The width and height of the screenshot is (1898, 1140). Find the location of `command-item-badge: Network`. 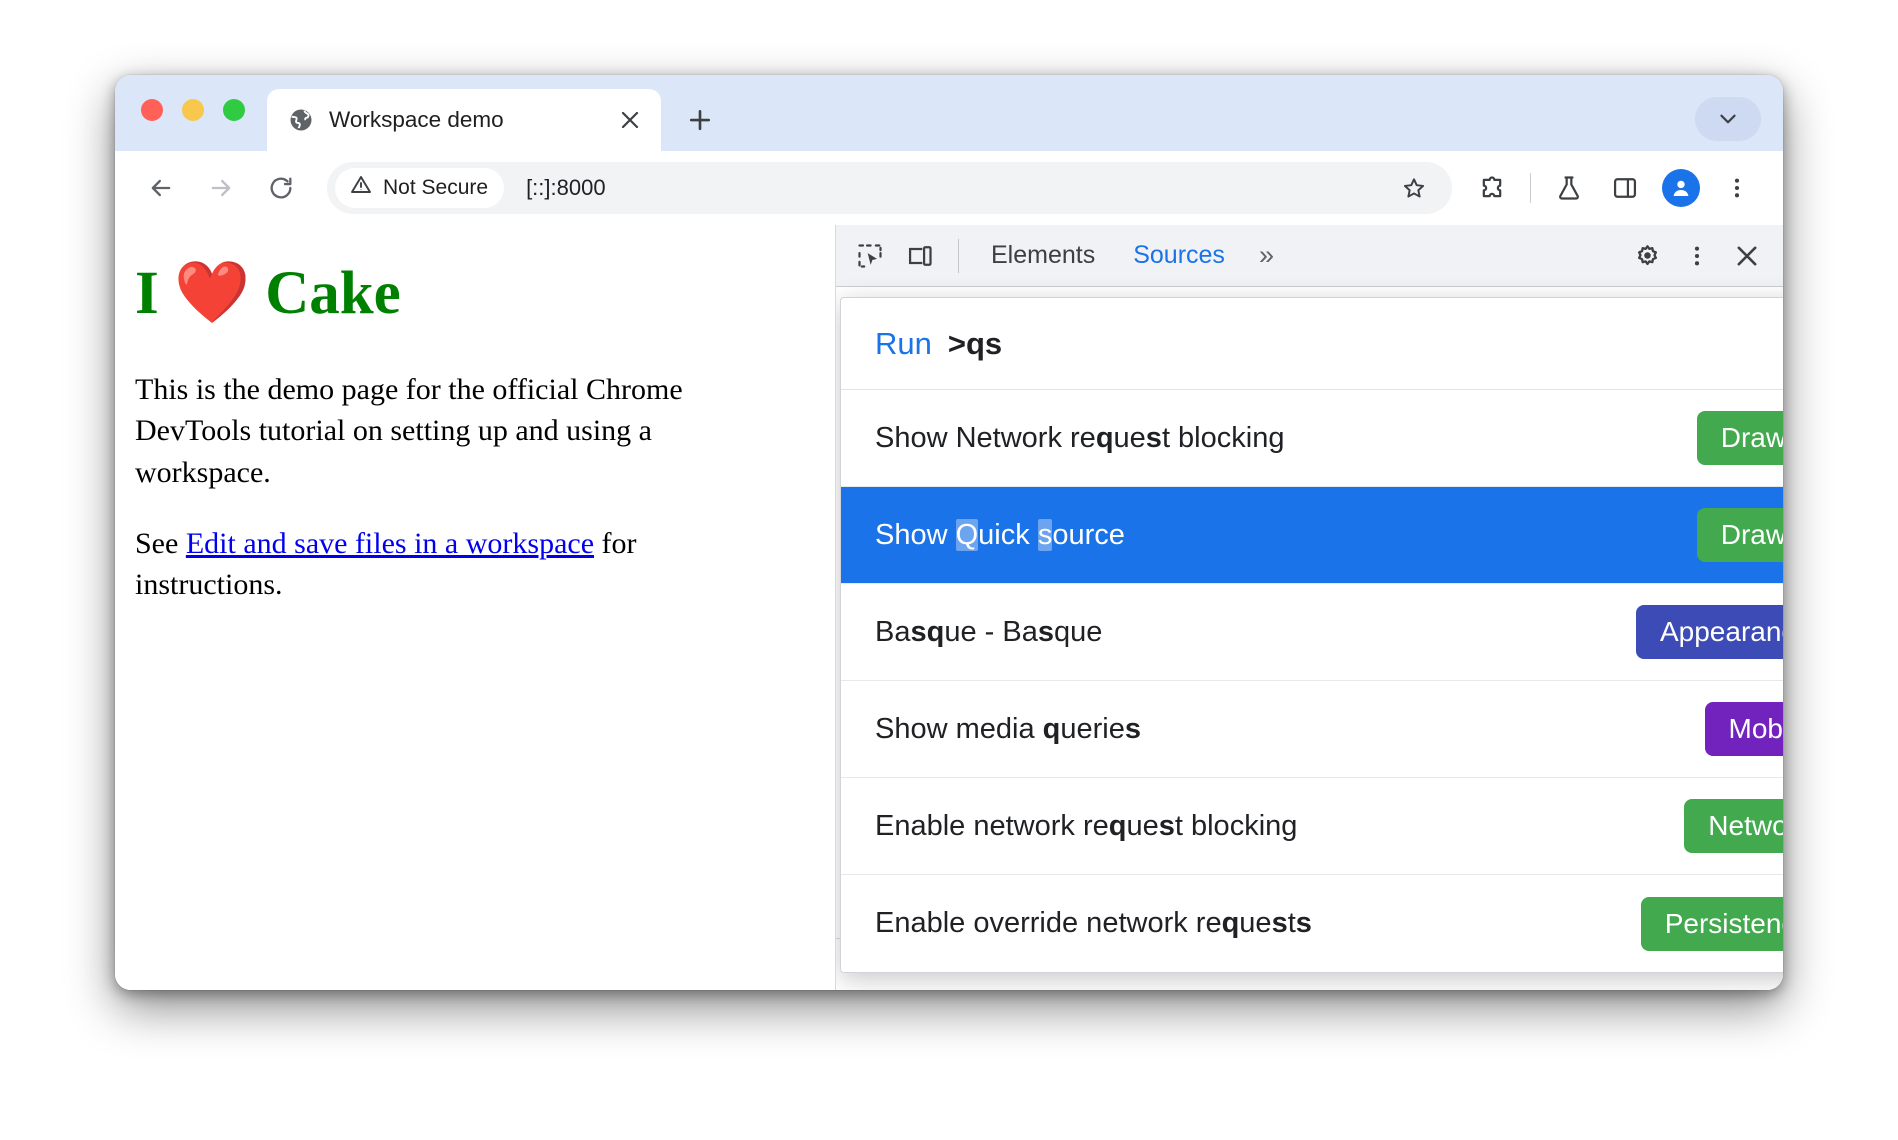

command-item-badge: Network is located at coordinates (1733, 826).